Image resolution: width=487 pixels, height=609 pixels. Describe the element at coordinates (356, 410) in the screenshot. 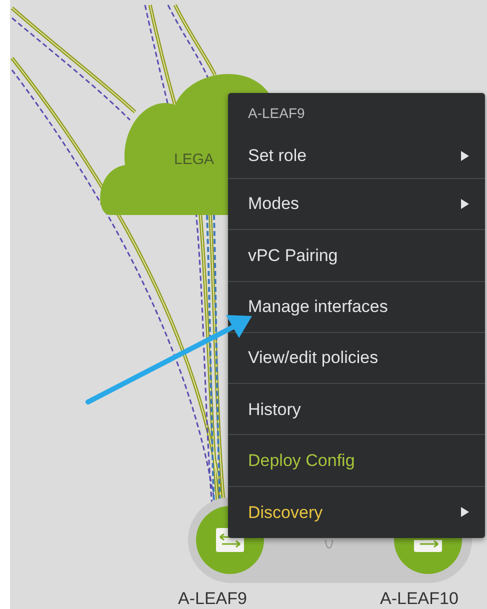

I see `menu-item: History` at that location.